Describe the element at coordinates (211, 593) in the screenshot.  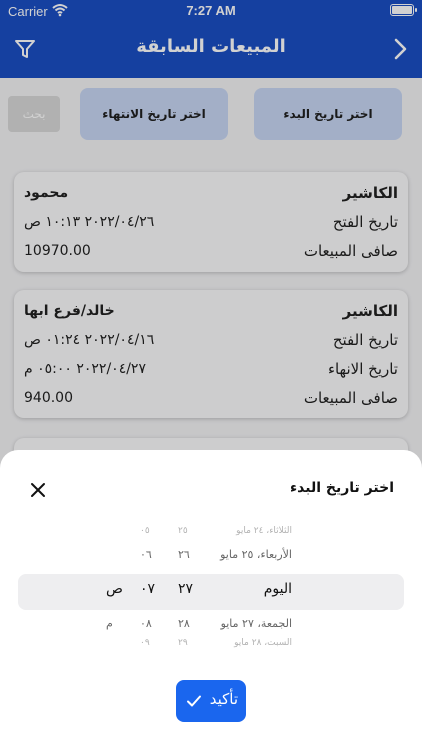
I see `picker-row-selected: اليوم ٢٧ ٠٧ ص` at that location.